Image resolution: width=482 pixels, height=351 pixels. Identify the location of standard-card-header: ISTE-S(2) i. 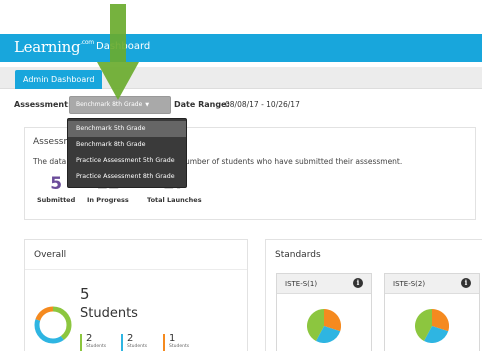
(432, 284).